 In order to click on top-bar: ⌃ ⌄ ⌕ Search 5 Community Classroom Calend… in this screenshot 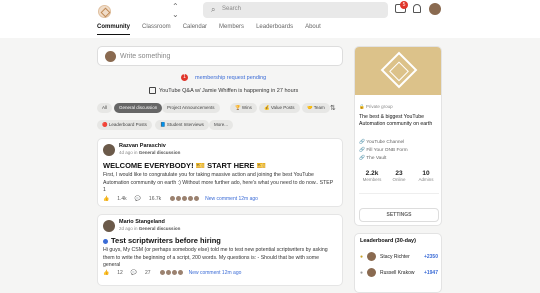, I will do `click(270, 19)`.